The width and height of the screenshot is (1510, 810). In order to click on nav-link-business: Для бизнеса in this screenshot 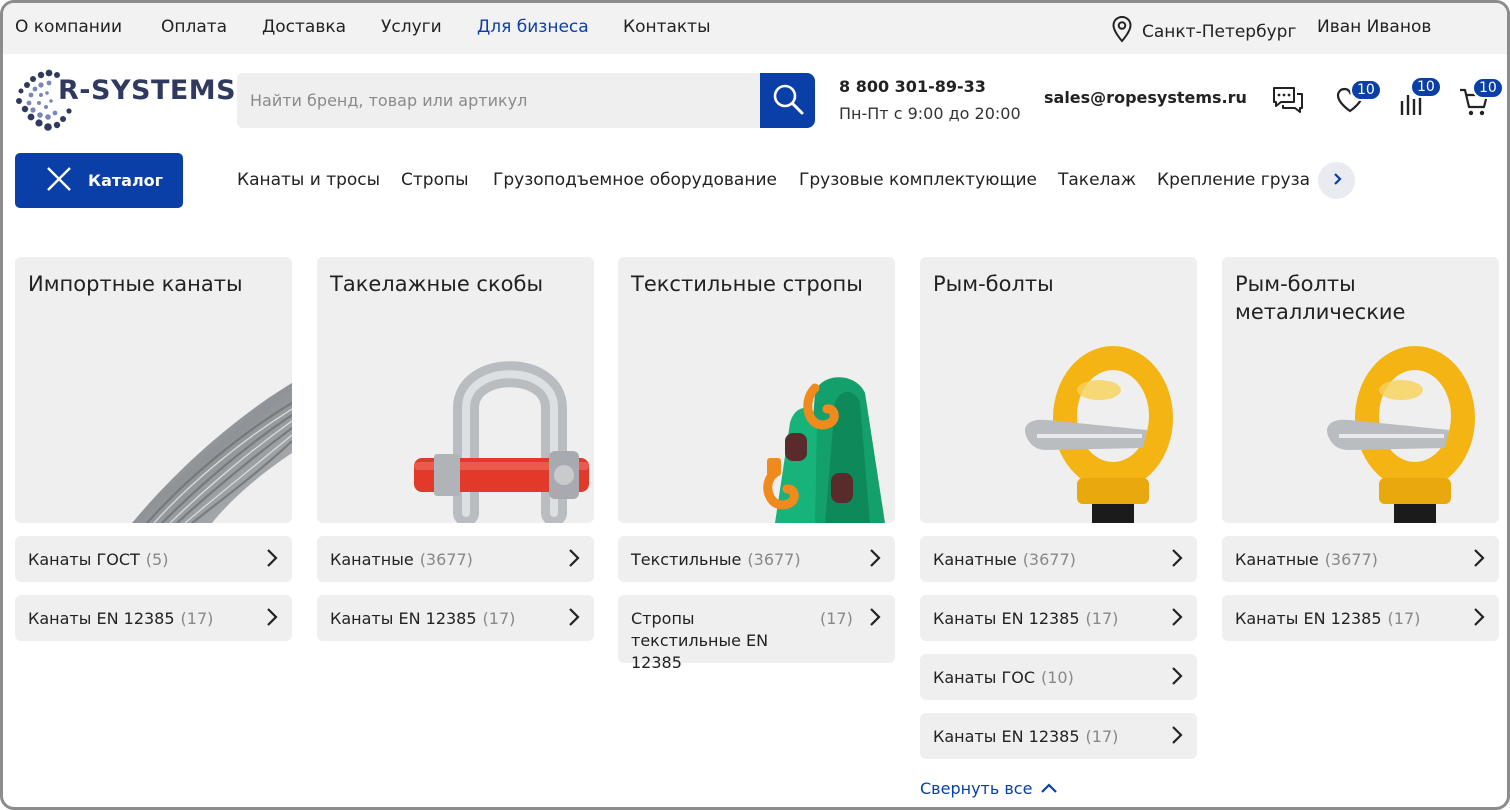, I will do `click(533, 27)`.